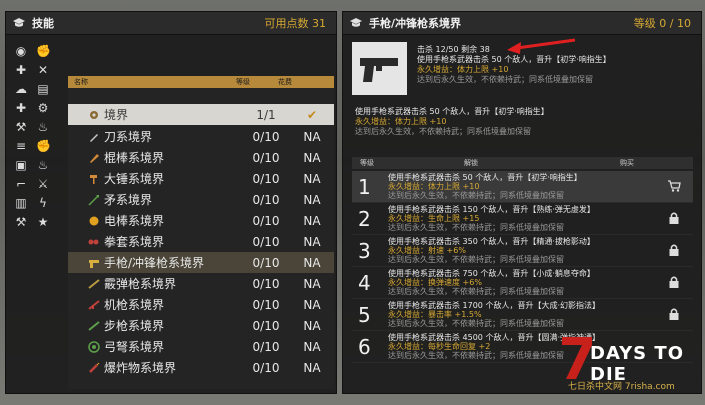 This screenshot has width=705, height=405. I want to click on club-icon, so click(94, 158).